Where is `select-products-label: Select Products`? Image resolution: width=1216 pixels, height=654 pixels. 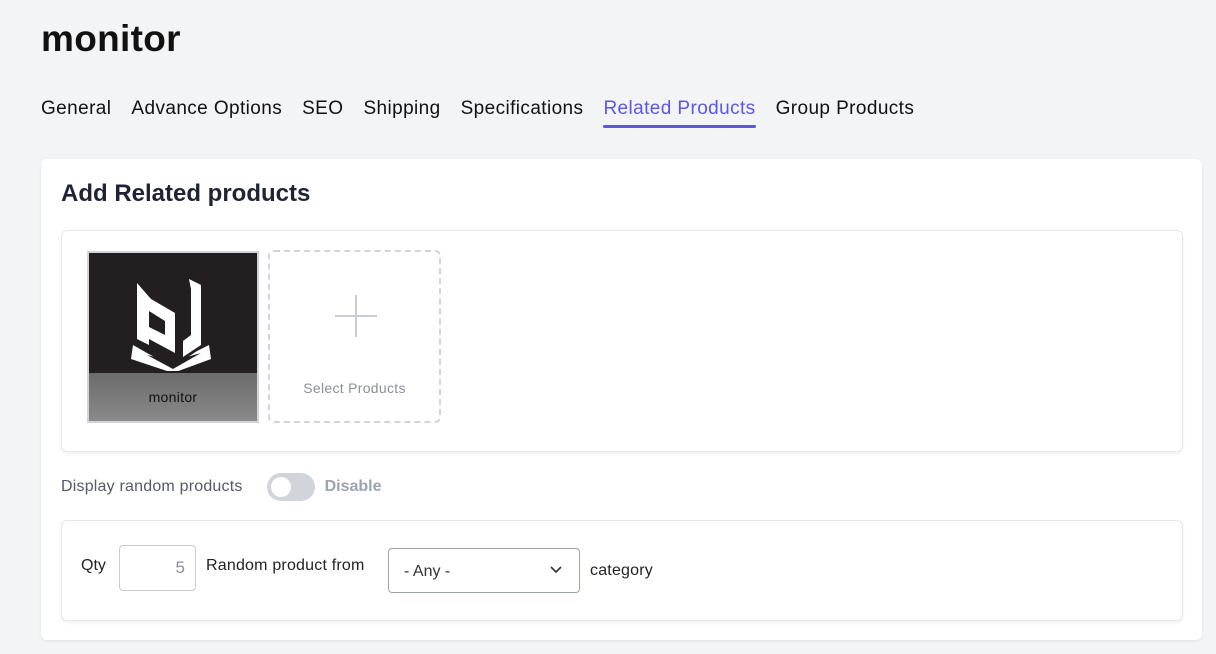
select-products-label: Select Products is located at coordinates (354, 388).